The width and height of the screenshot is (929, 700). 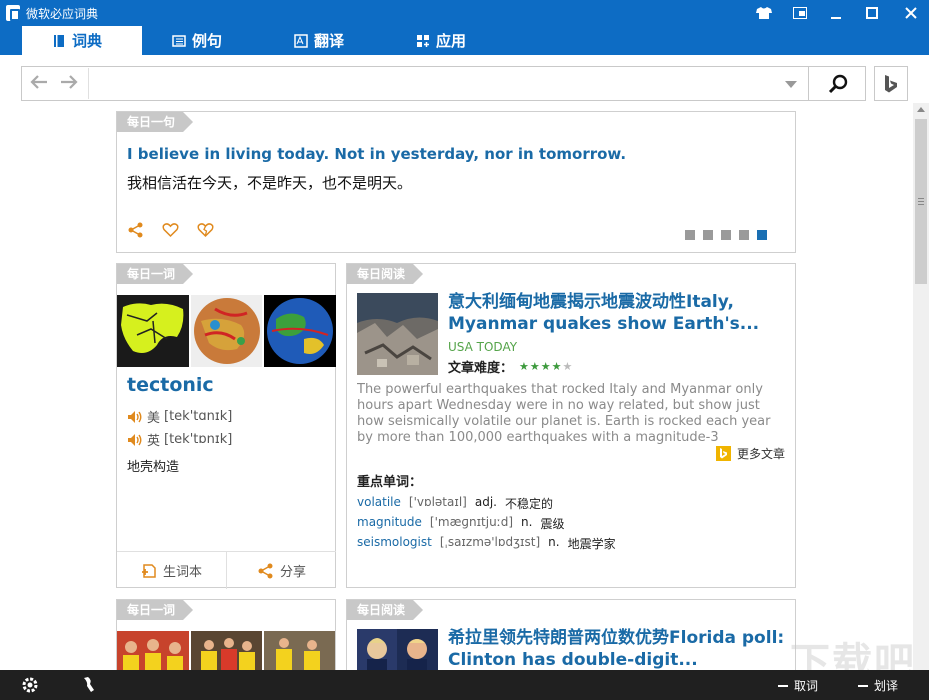 What do you see at coordinates (39, 84) in the screenshot?
I see `back-arrow-icon` at bounding box center [39, 84].